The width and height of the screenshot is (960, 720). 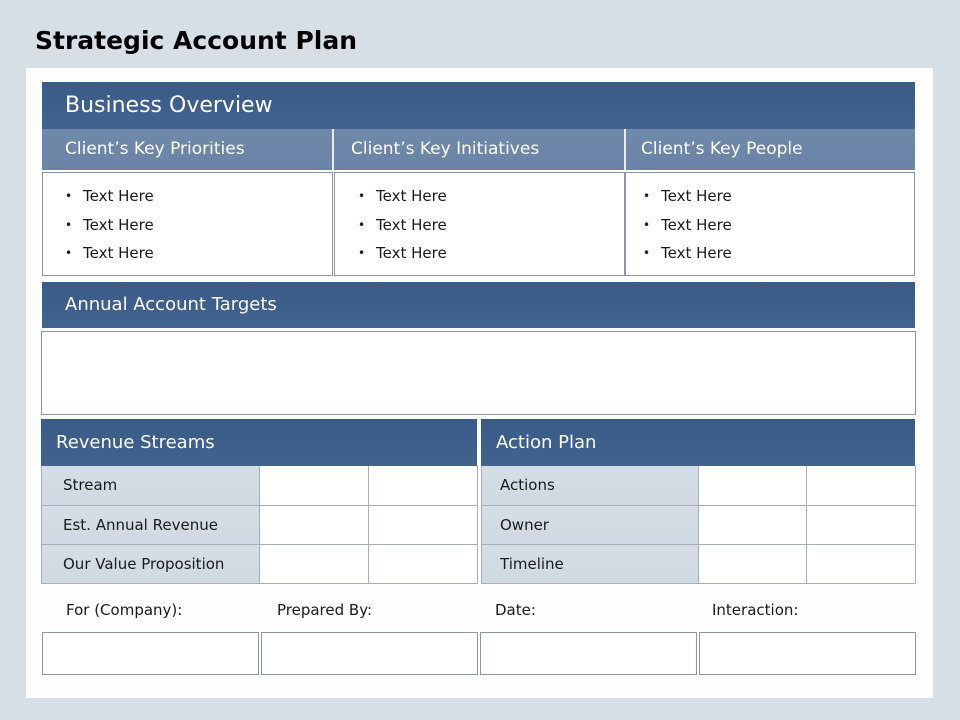 I want to click on row-label-stream: Stream, so click(x=150, y=486).